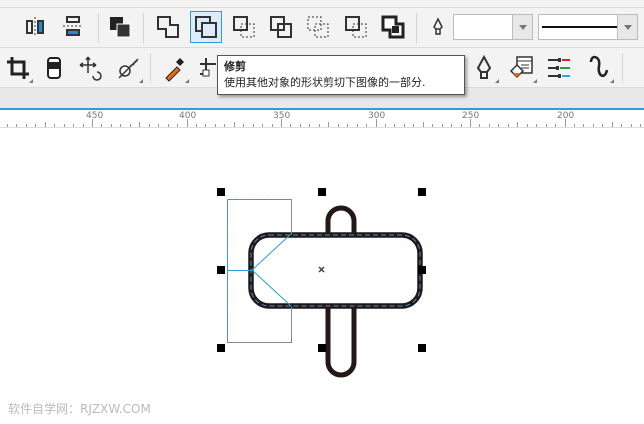 This screenshot has height=424, width=644. What do you see at coordinates (522, 68) in the screenshot?
I see `fill-icon` at bounding box center [522, 68].